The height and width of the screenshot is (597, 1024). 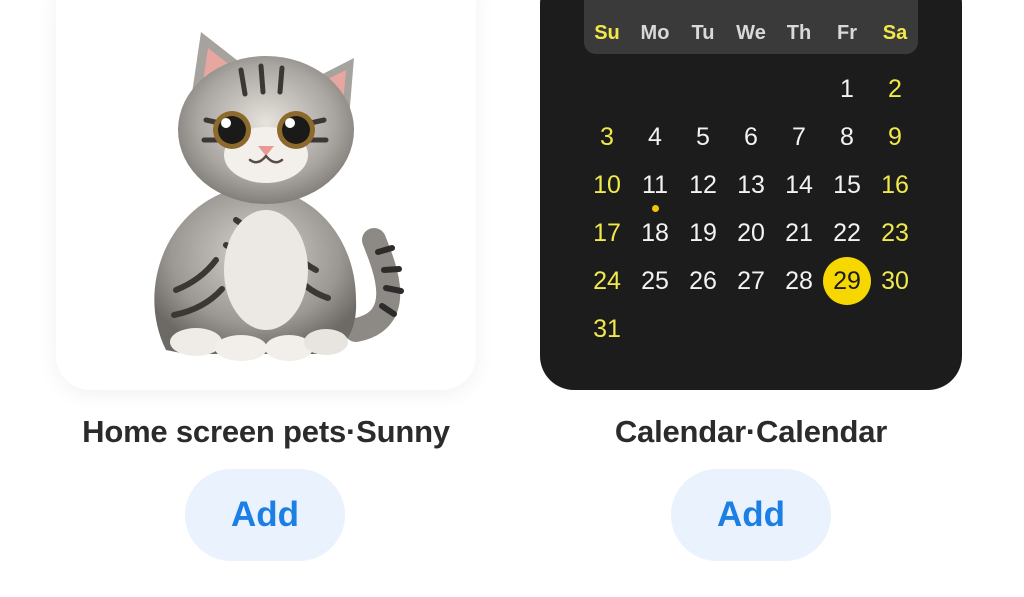 I want to click on calendar-day: 13, so click(x=751, y=185).